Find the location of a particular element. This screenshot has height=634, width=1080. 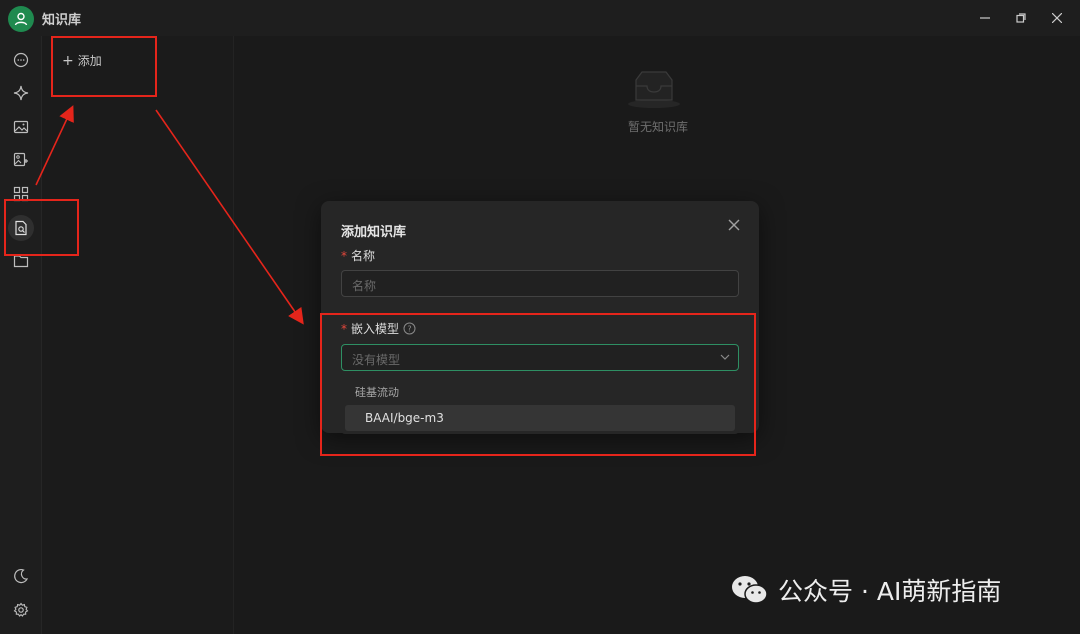

dialog-close-button is located at coordinates (735, 225).